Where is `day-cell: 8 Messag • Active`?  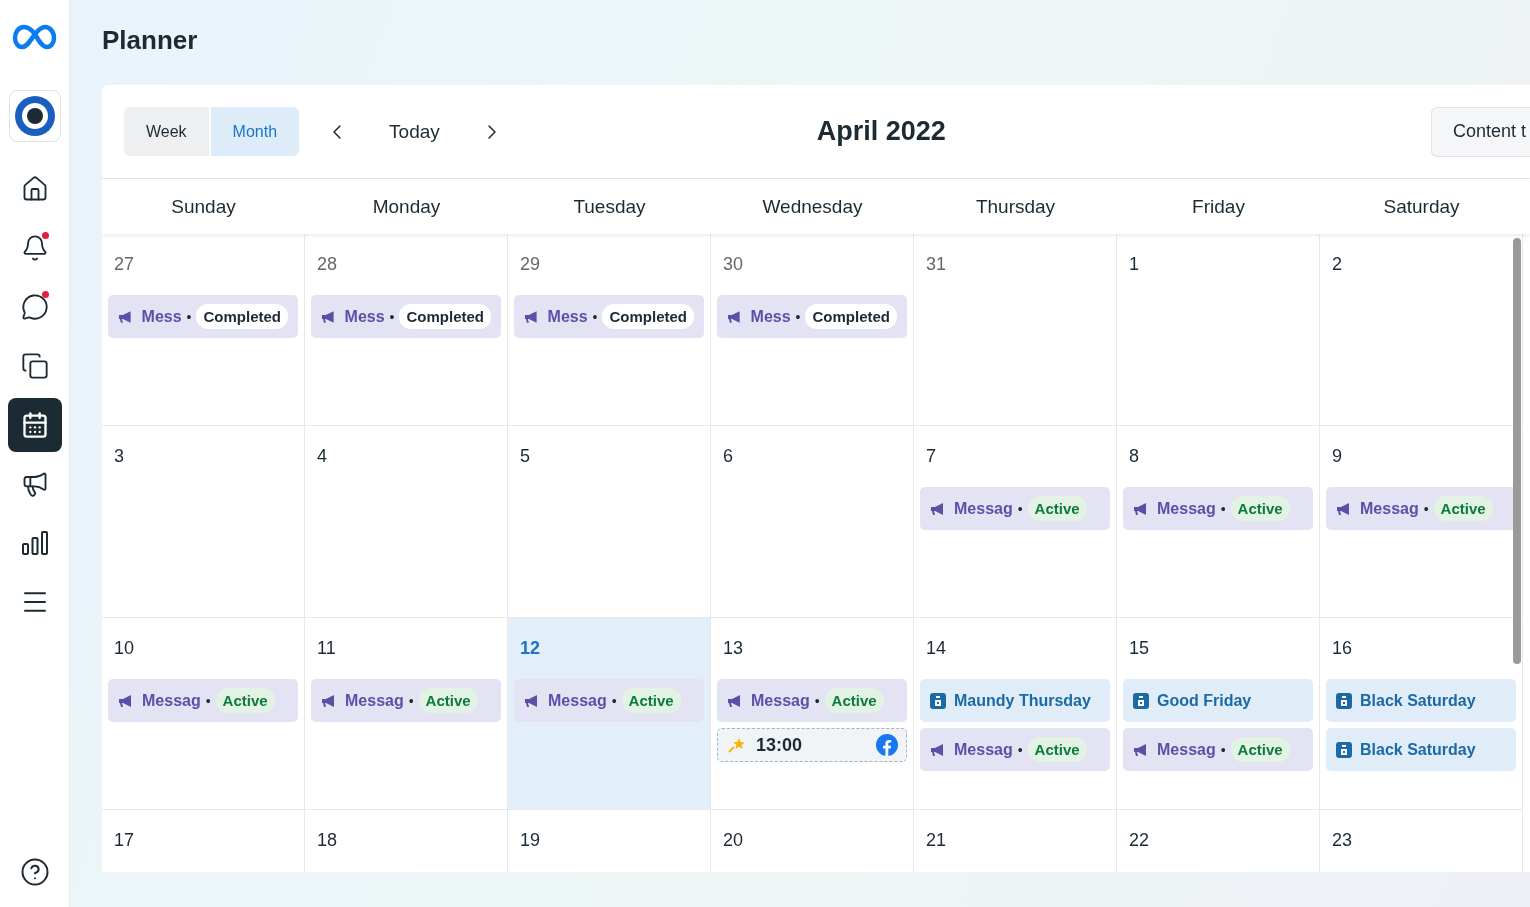
day-cell: 8 Messag • Active is located at coordinates (1218, 522).